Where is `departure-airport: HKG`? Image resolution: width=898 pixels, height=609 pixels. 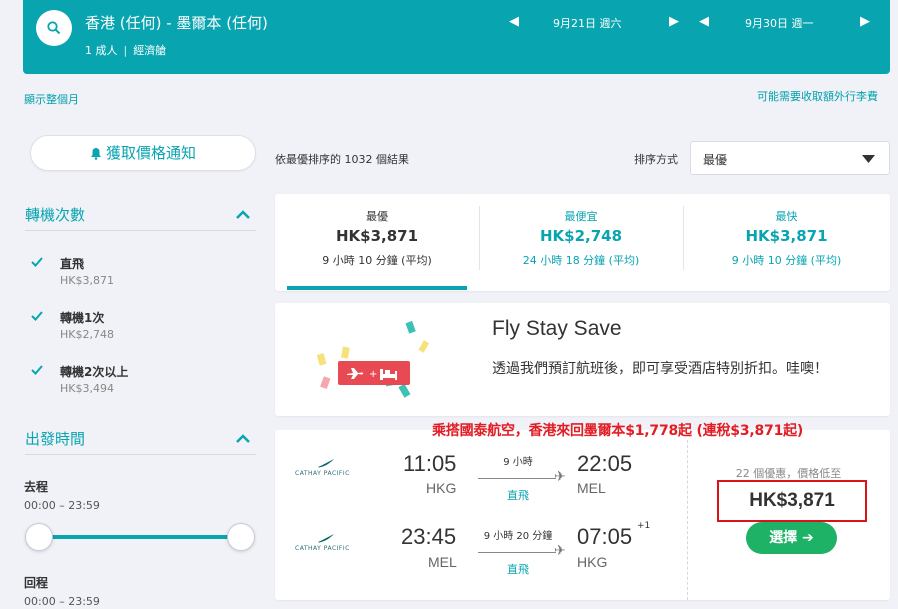 departure-airport: HKG is located at coordinates (441, 488).